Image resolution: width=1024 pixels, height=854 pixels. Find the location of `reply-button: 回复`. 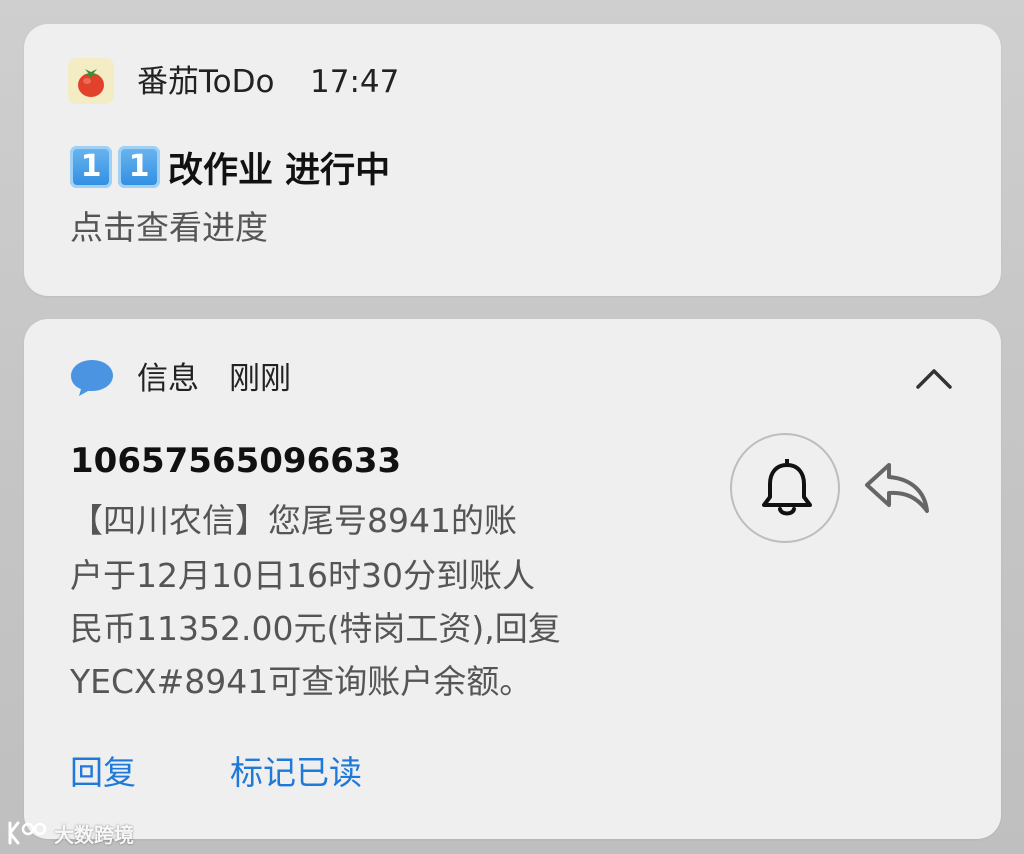

reply-button: 回复 is located at coordinates (103, 773).